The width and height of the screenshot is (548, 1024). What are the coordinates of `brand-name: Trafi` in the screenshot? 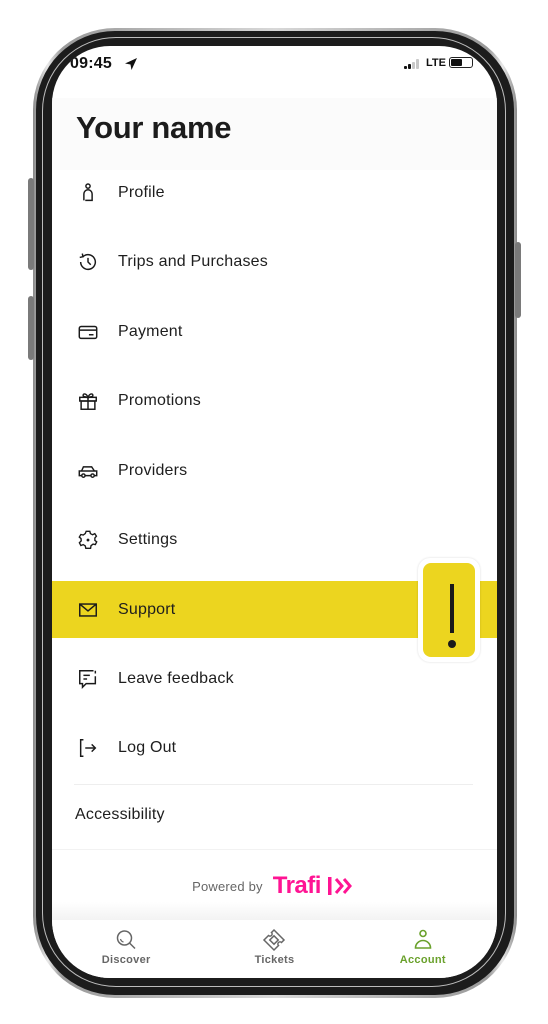 It's located at (297, 885).